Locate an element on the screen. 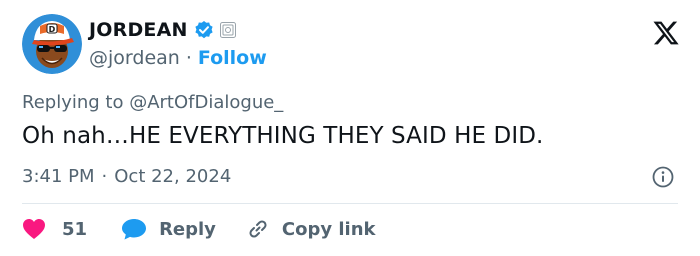  x-logo-icon is located at coordinates (666, 33).